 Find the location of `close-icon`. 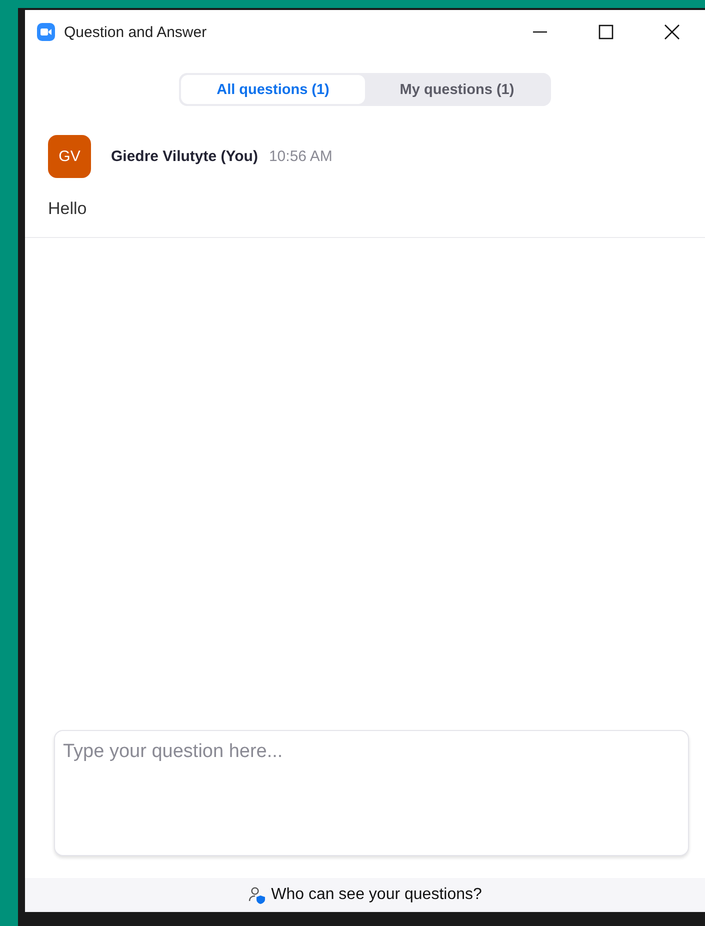

close-icon is located at coordinates (672, 32).